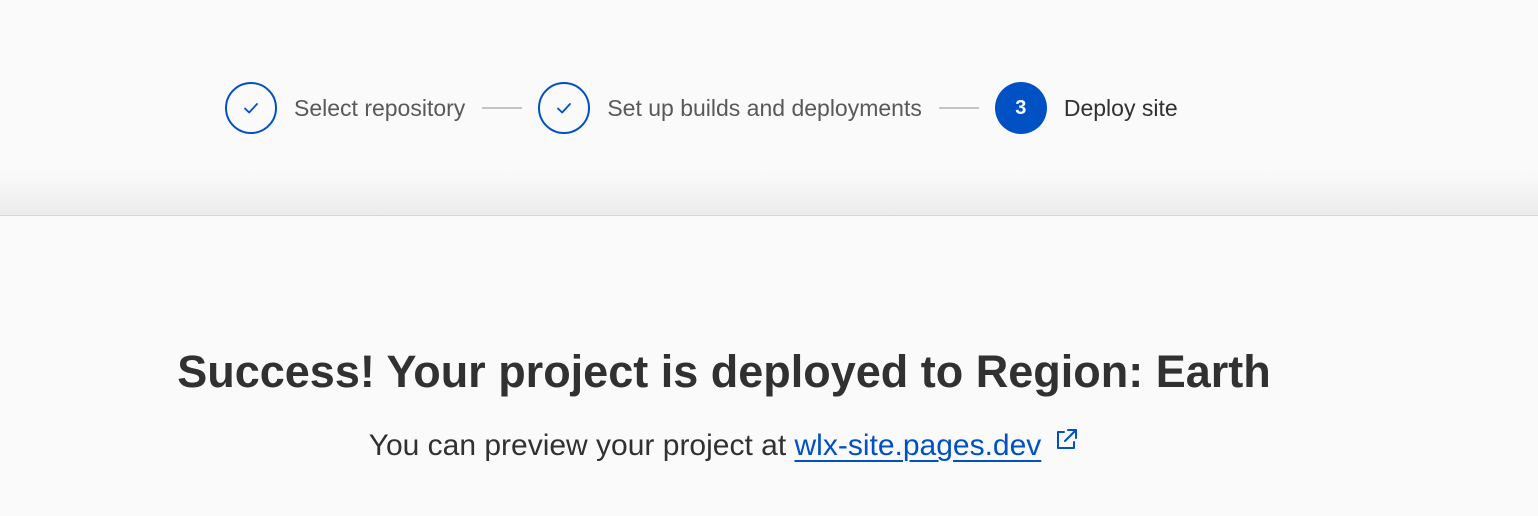  What do you see at coordinates (1066, 440) in the screenshot?
I see `external-link-icon` at bounding box center [1066, 440].